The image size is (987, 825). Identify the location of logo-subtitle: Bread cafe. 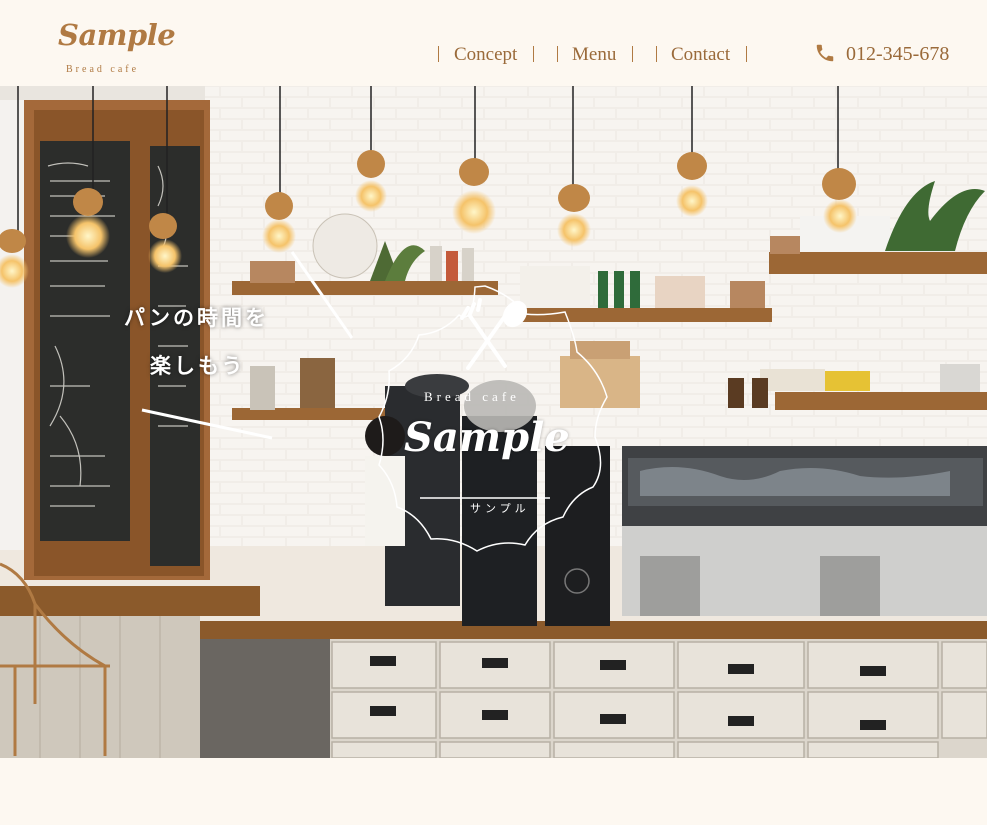
(103, 69).